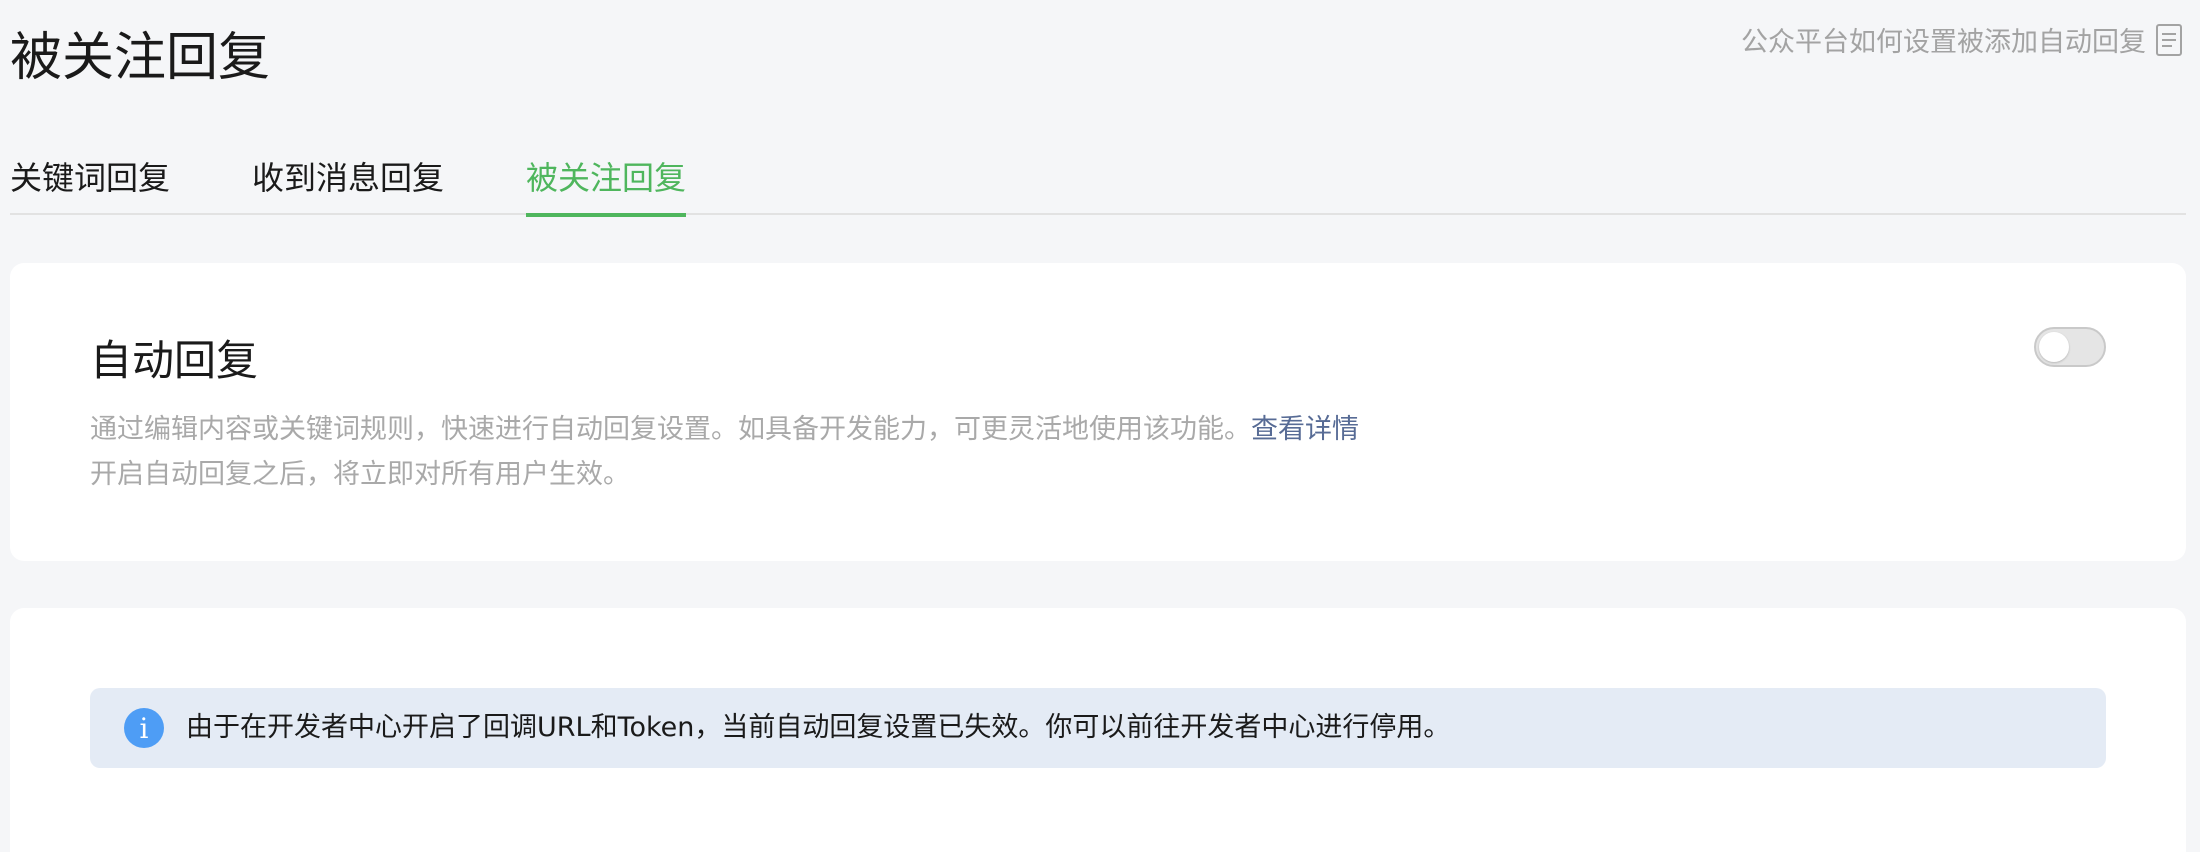 This screenshot has height=852, width=2200. Describe the element at coordinates (174, 360) in the screenshot. I see `section-title: 自动回复` at that location.